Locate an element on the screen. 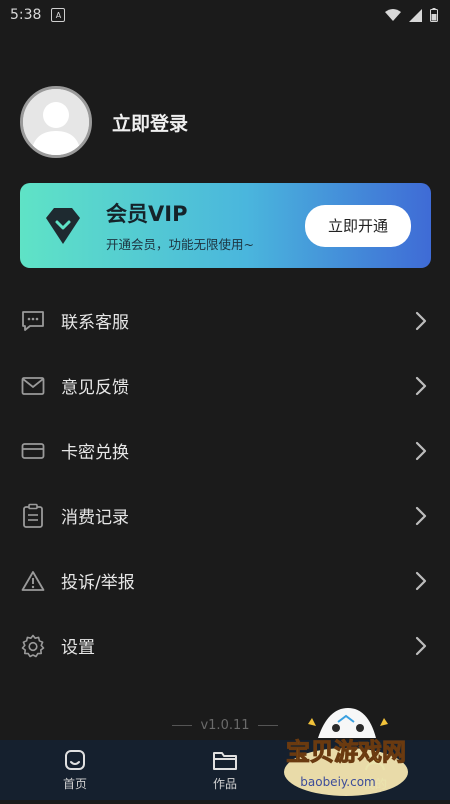 The width and height of the screenshot is (450, 804). menu-item-report: 投诉/举报 is located at coordinates (225, 580).